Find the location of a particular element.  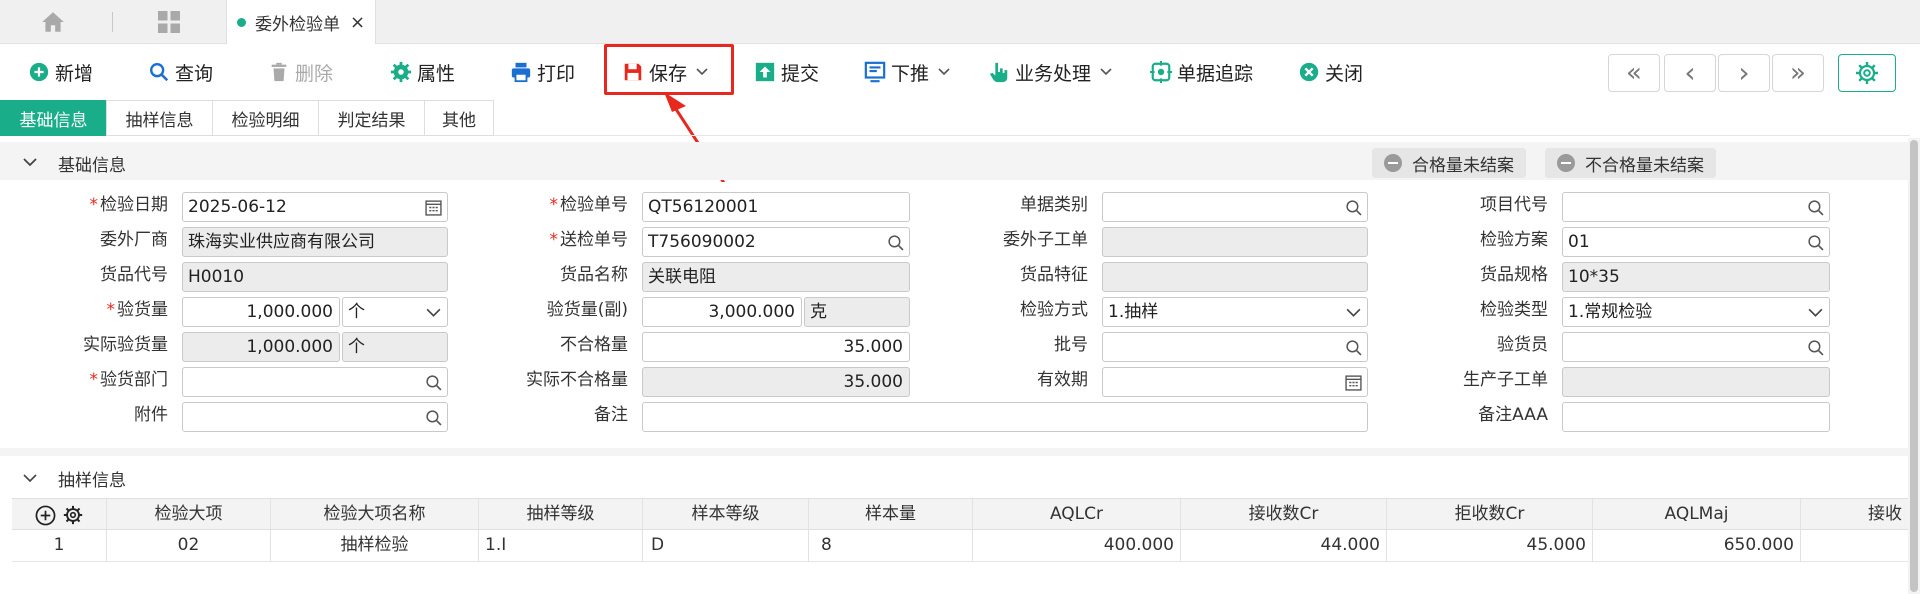

item-feature-input is located at coordinates (1235, 277).